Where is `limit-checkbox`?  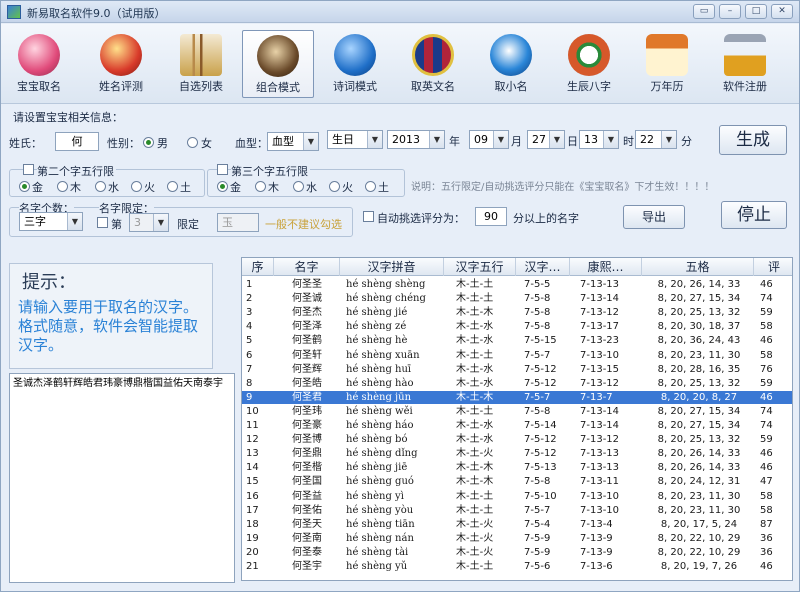
limit-checkbox is located at coordinates (102, 222).